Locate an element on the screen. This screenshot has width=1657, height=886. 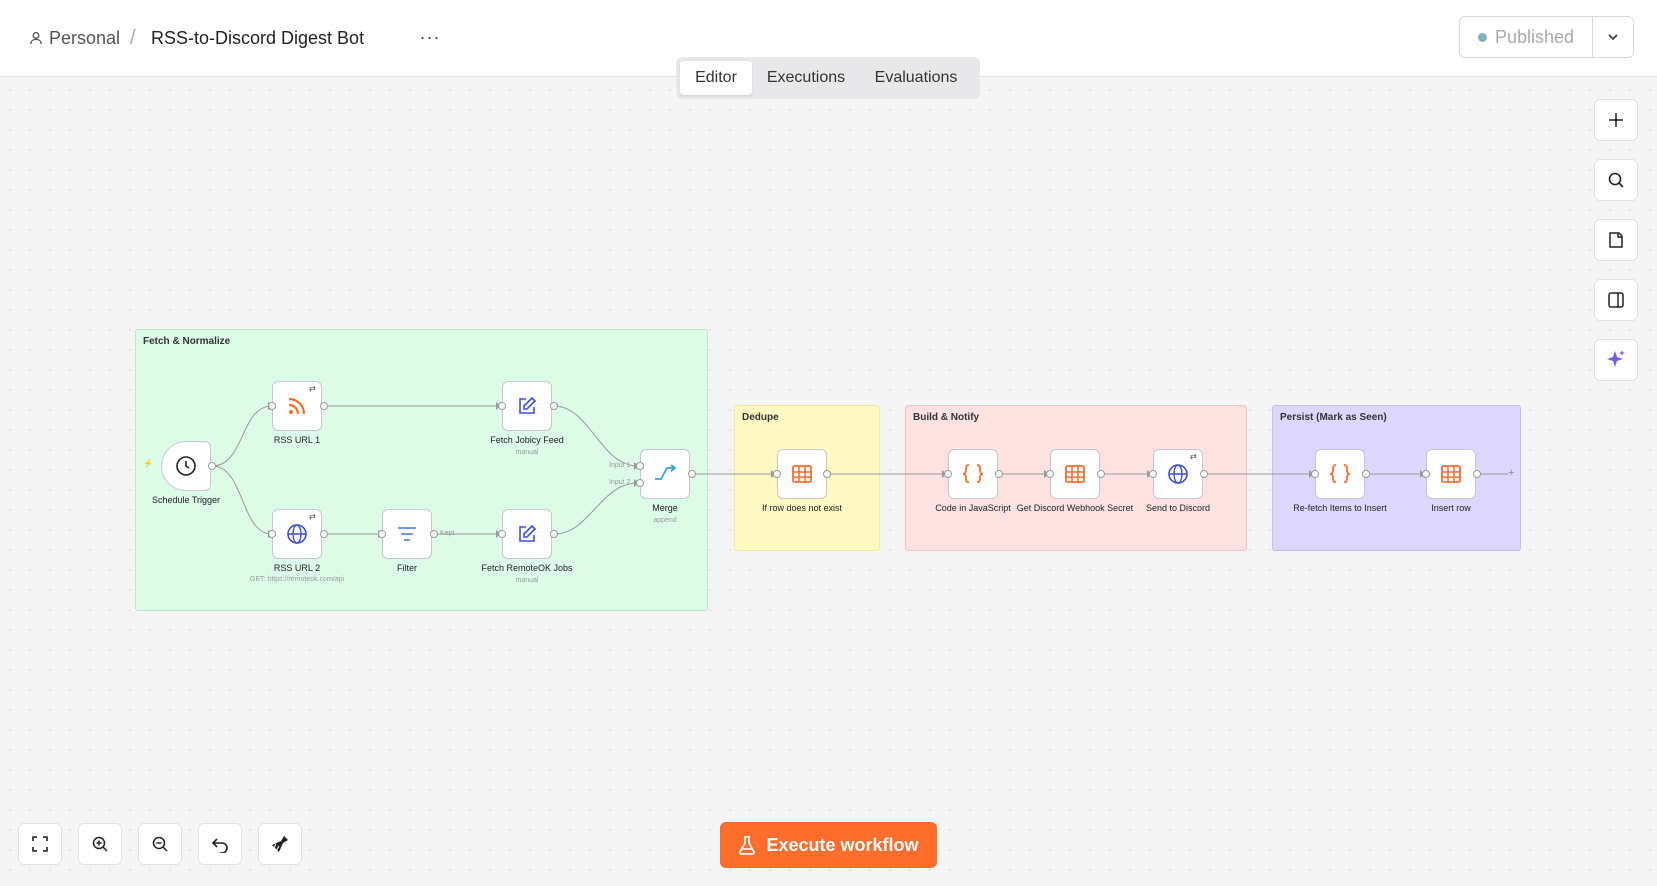
node-fetch-remoteok-jobs is located at coordinates (527, 534).